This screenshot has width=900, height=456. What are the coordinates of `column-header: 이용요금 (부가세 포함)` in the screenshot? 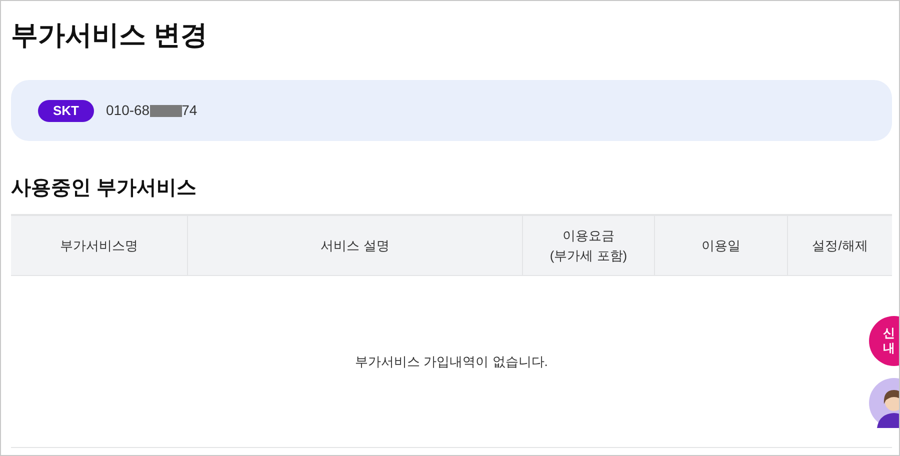 It's located at (588, 245).